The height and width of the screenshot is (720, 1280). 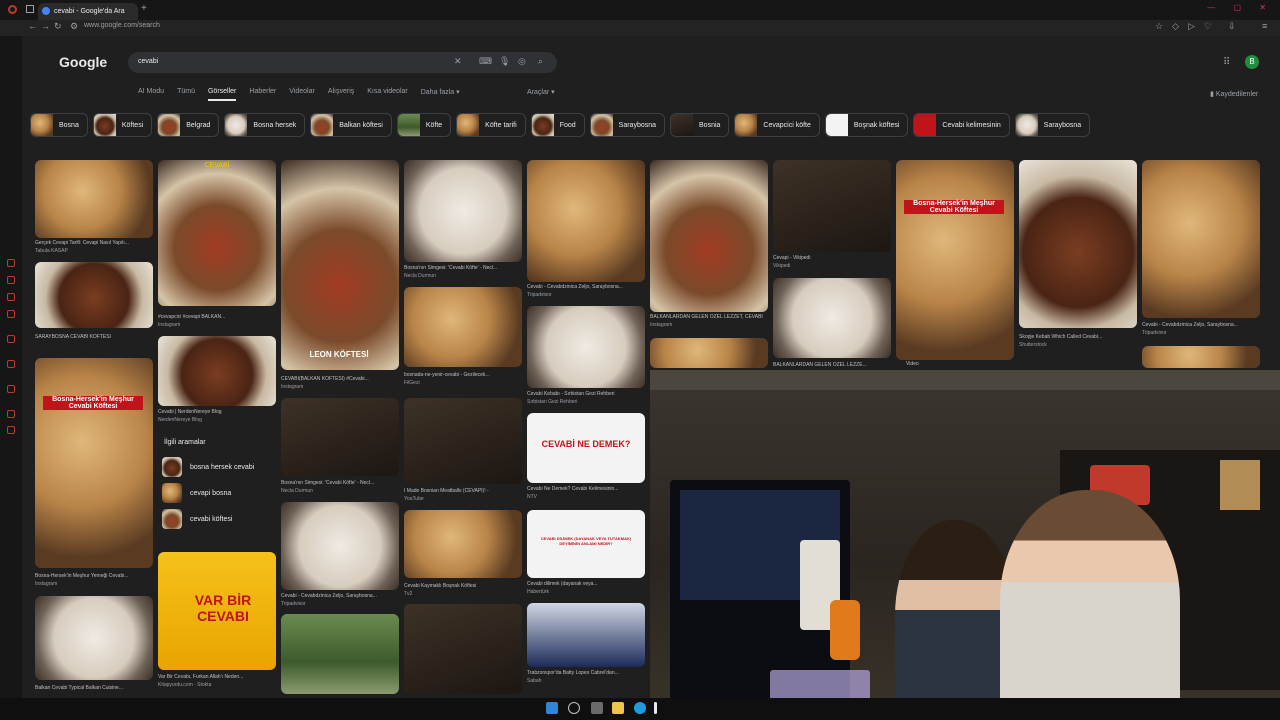 I want to click on search-icon: ⌕, so click(x=540, y=61).